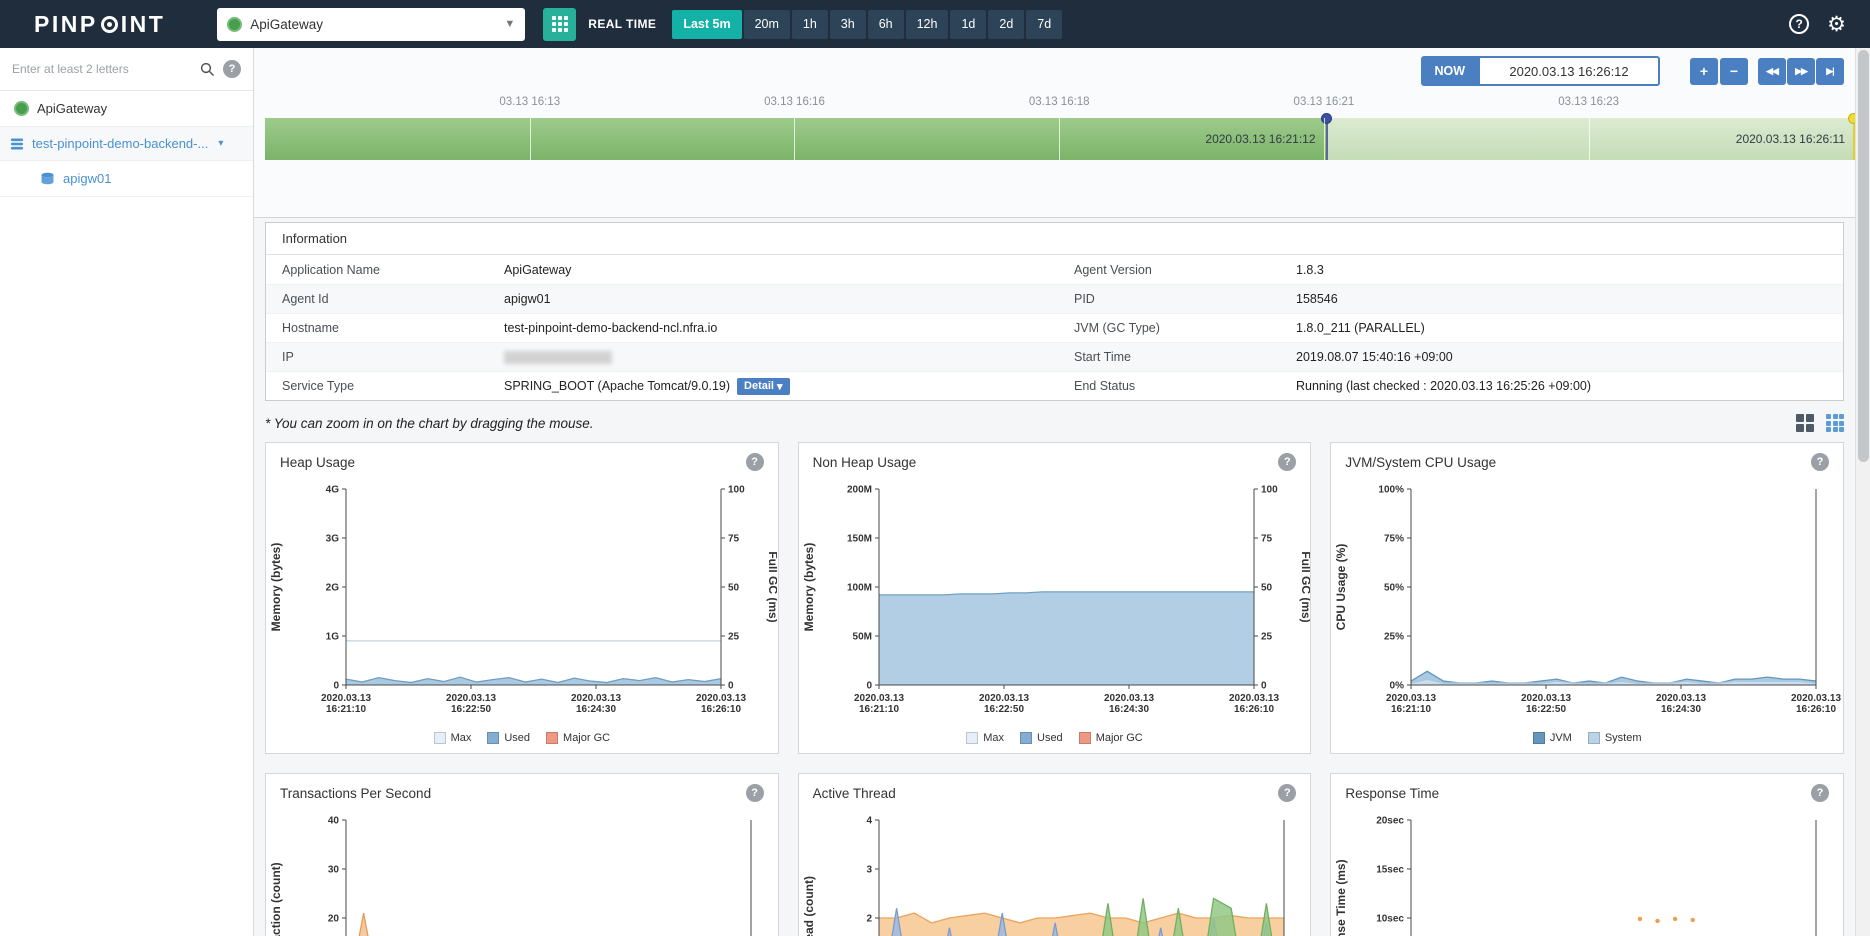 Image resolution: width=1870 pixels, height=936 pixels. What do you see at coordinates (126, 179) in the screenshot?
I see `sidebar-item-agent: apigw01` at bounding box center [126, 179].